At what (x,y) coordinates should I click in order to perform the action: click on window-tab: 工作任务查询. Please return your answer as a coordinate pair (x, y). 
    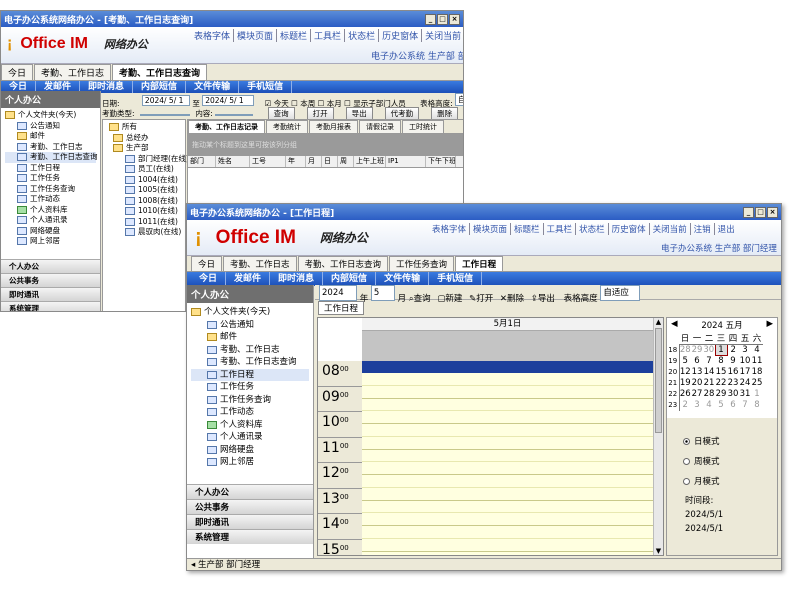
    Looking at the image, I should click on (422, 263).